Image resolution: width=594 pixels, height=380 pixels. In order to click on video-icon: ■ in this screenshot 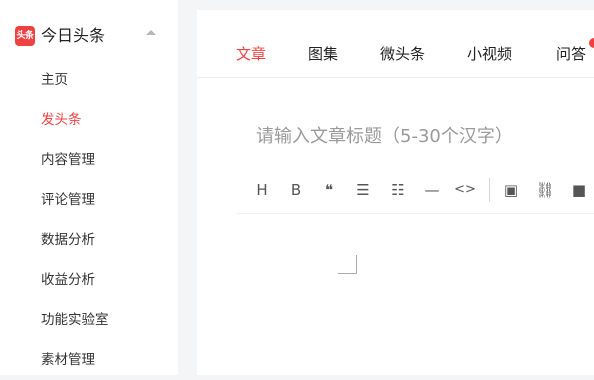, I will do `click(579, 190)`.